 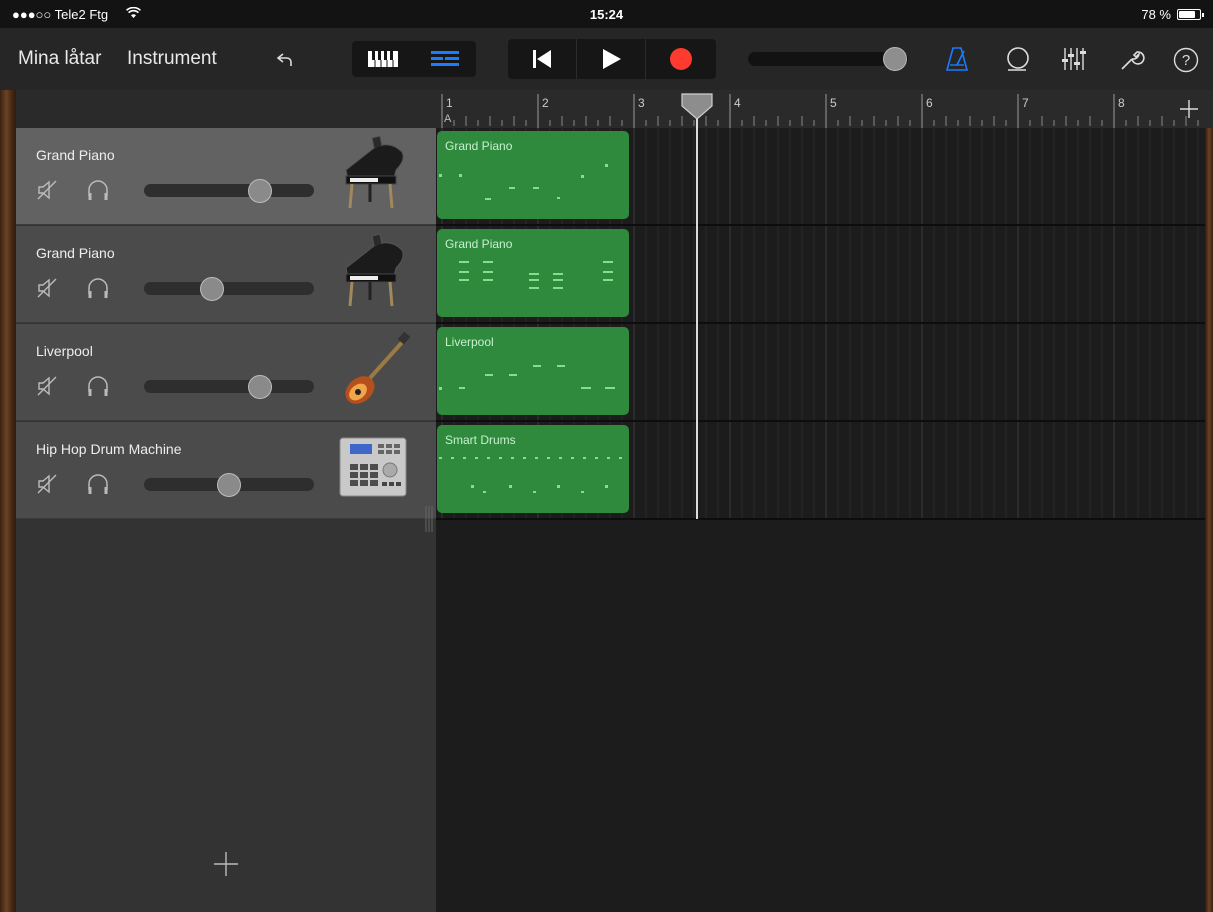 I want to click on rewind-button, so click(x=542, y=59).